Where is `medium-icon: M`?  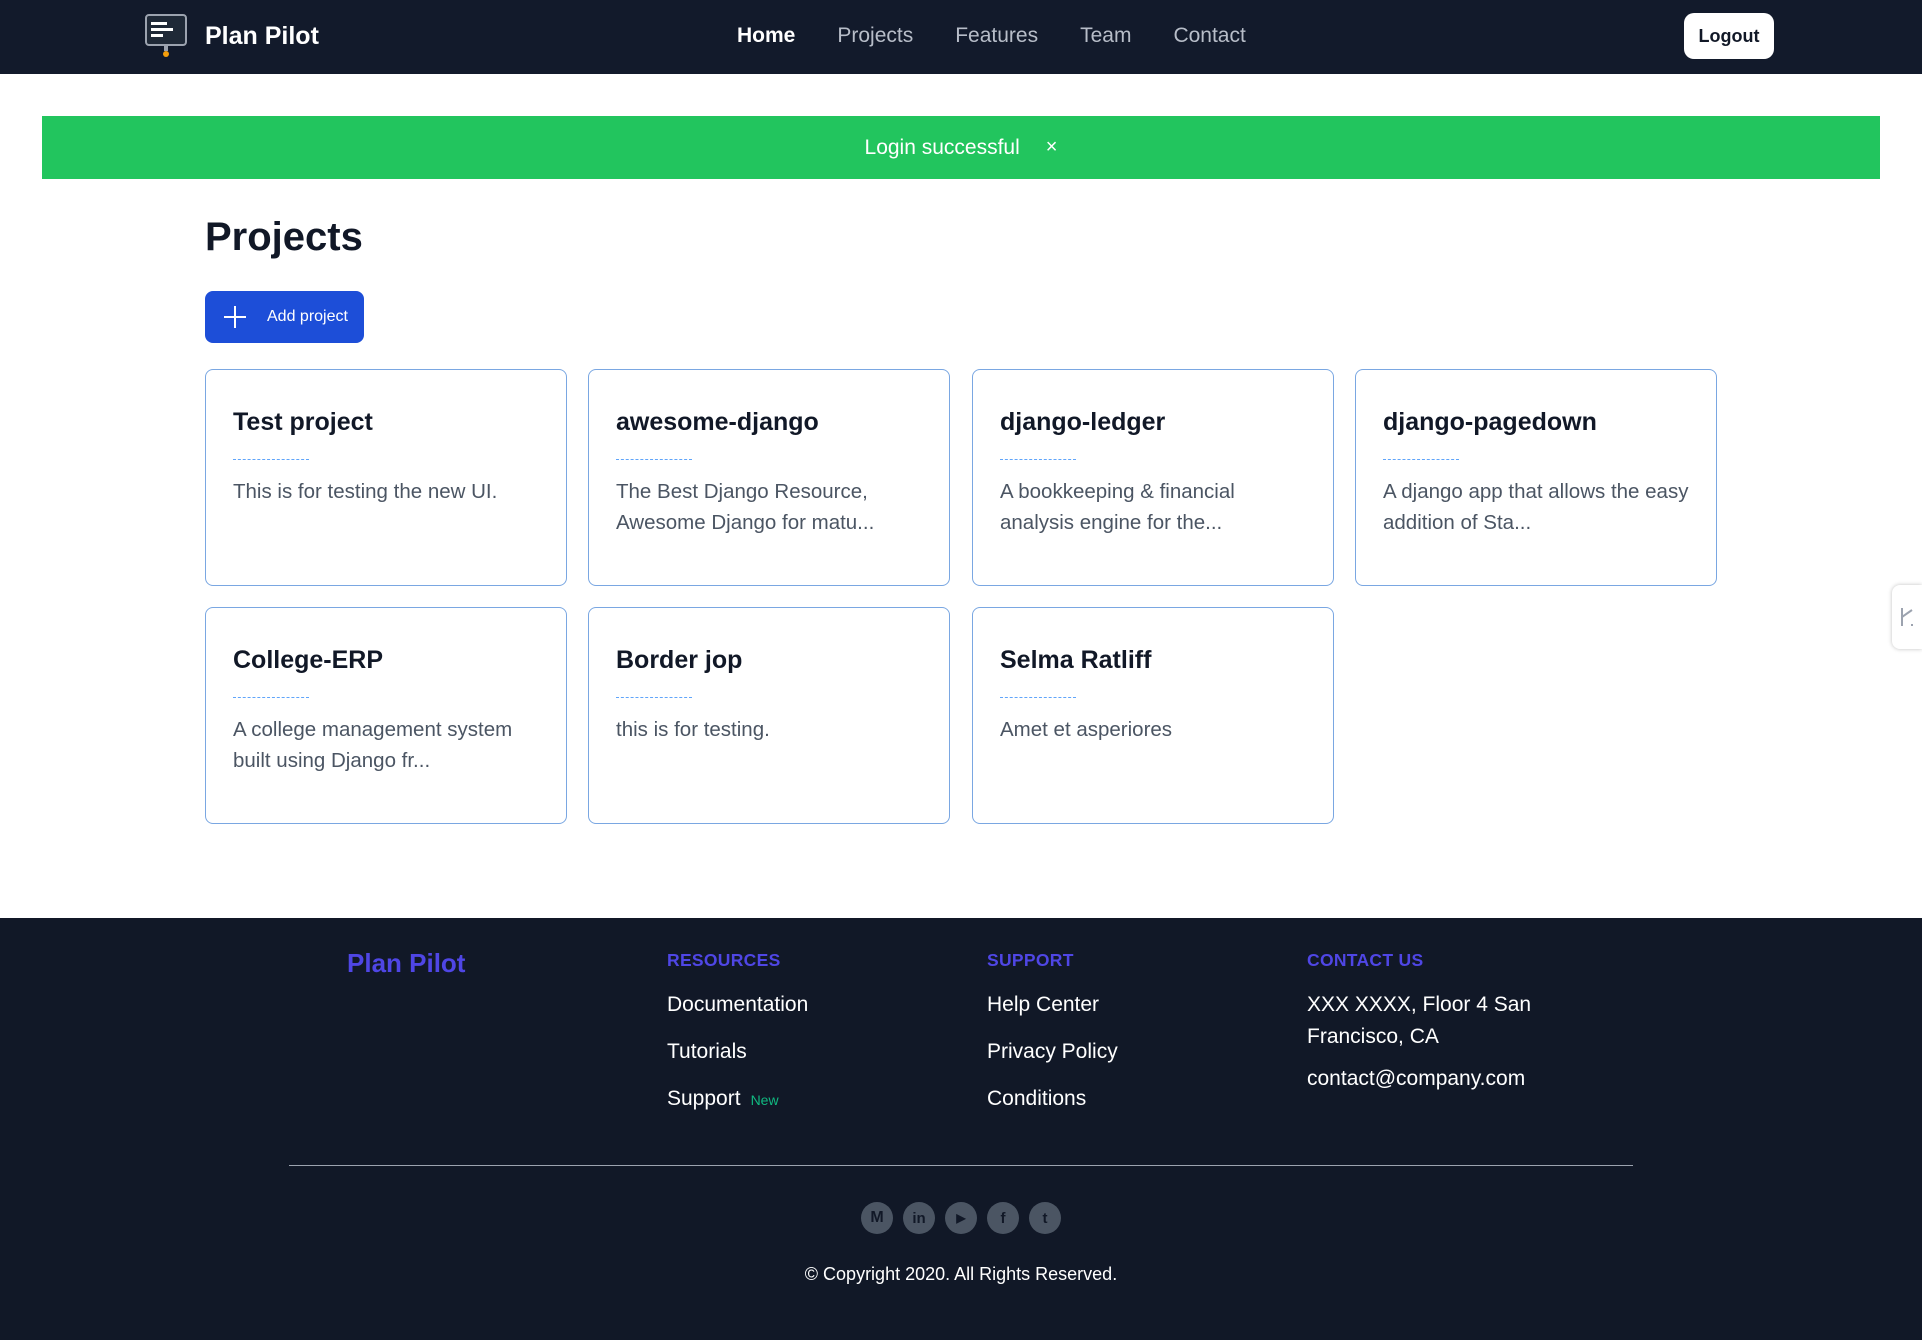
medium-icon: M is located at coordinates (877, 1218).